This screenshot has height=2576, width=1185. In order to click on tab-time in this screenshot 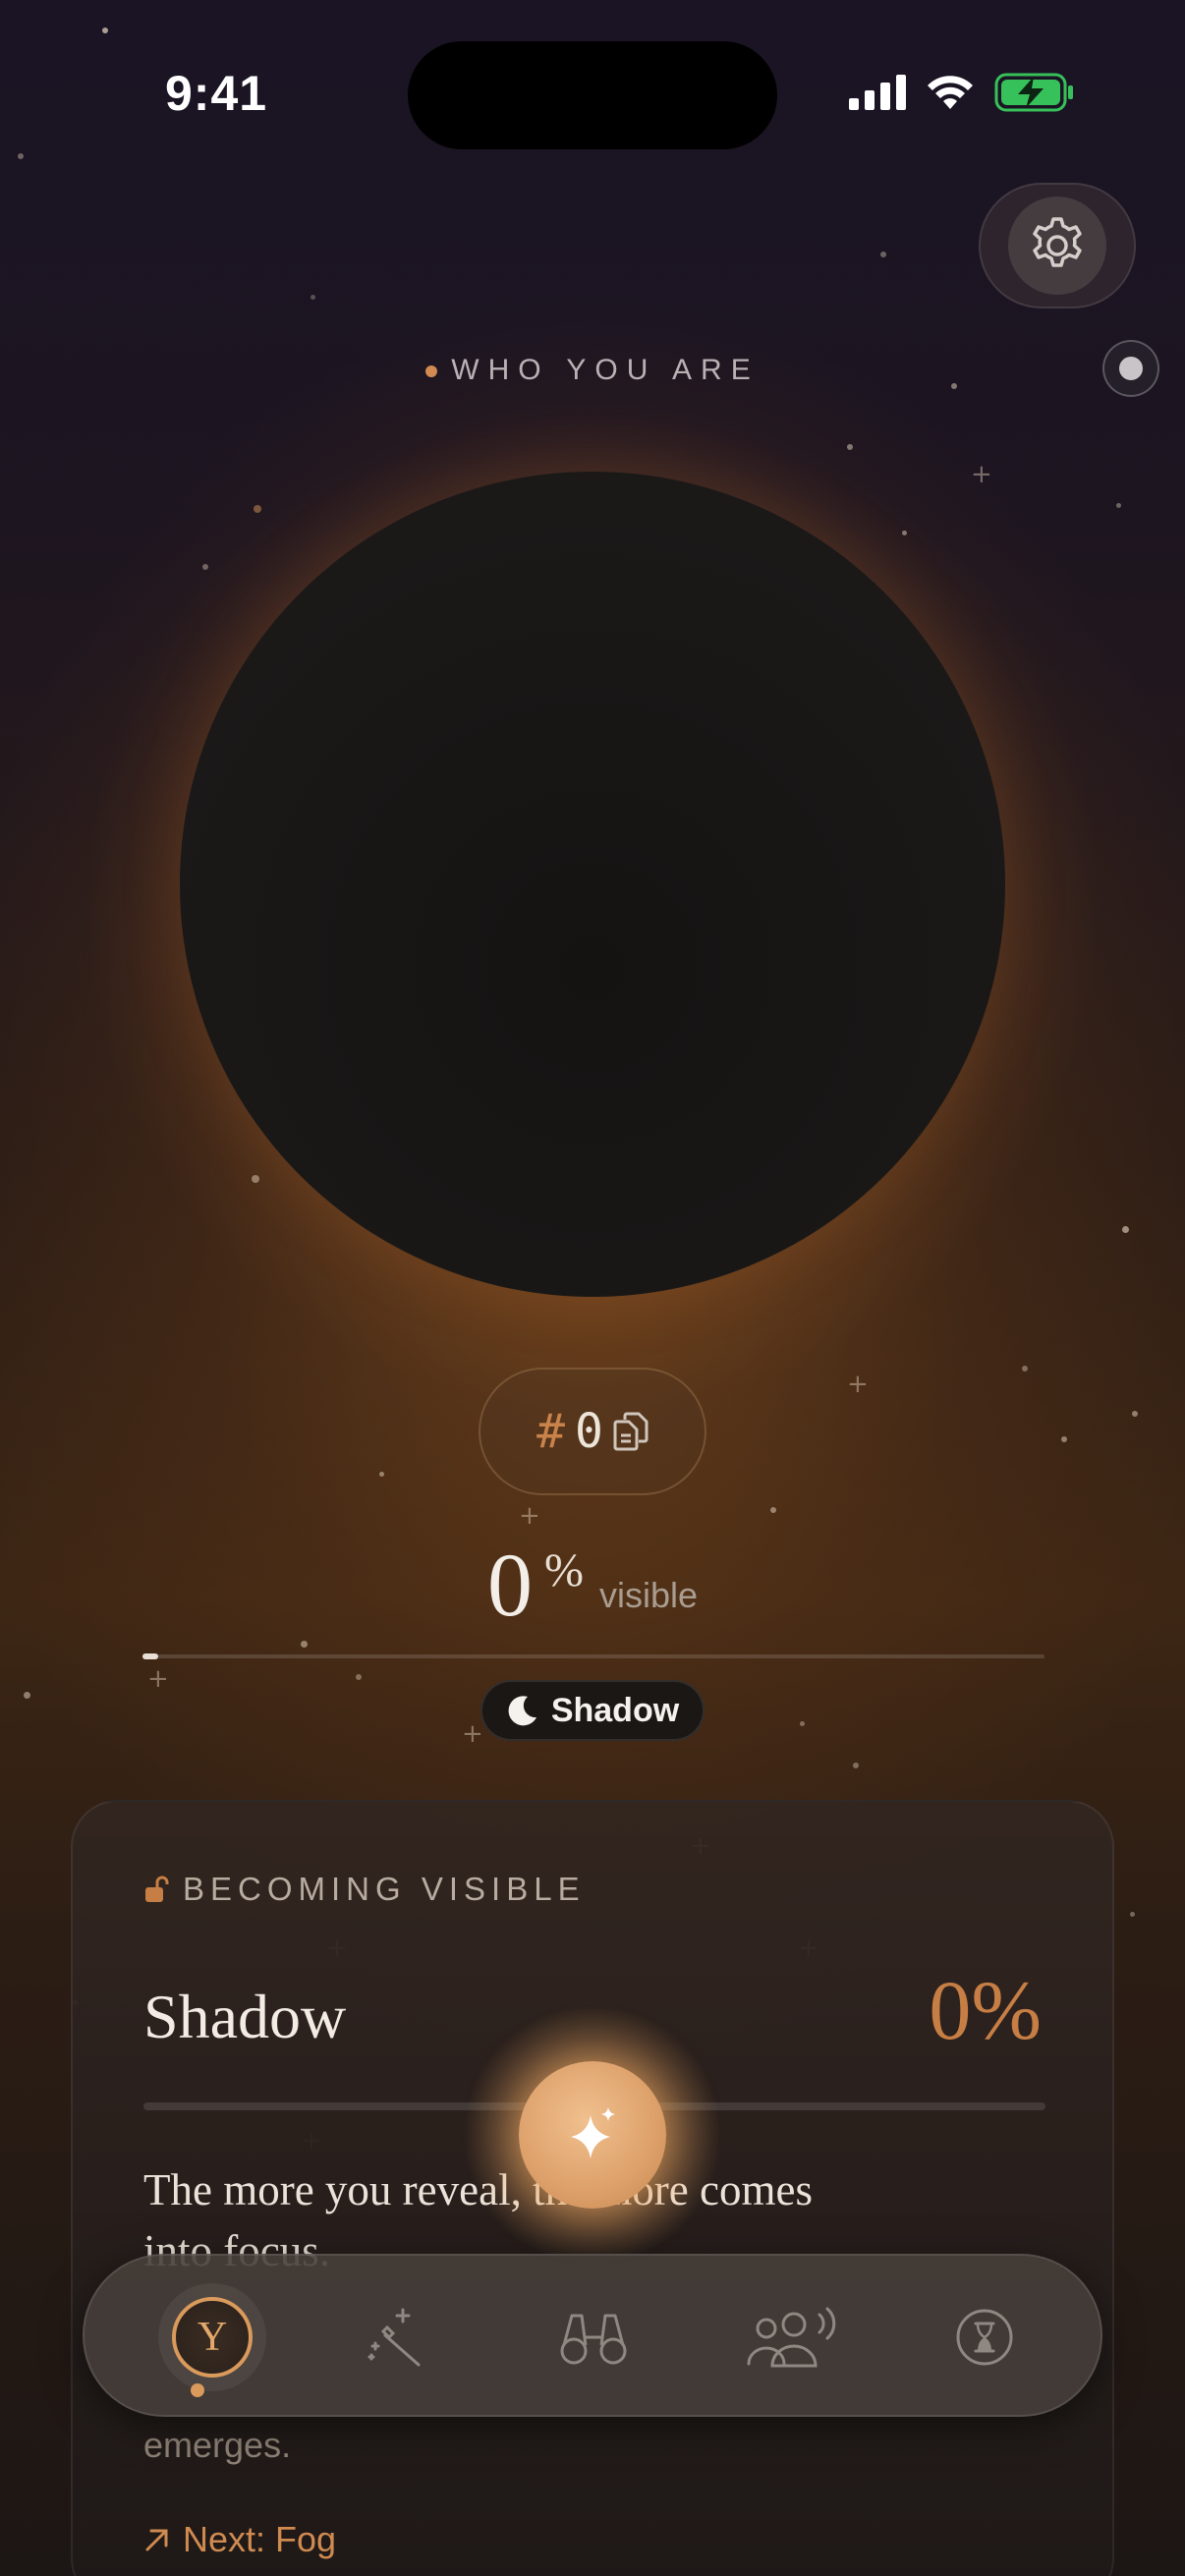, I will do `click(985, 2337)`.